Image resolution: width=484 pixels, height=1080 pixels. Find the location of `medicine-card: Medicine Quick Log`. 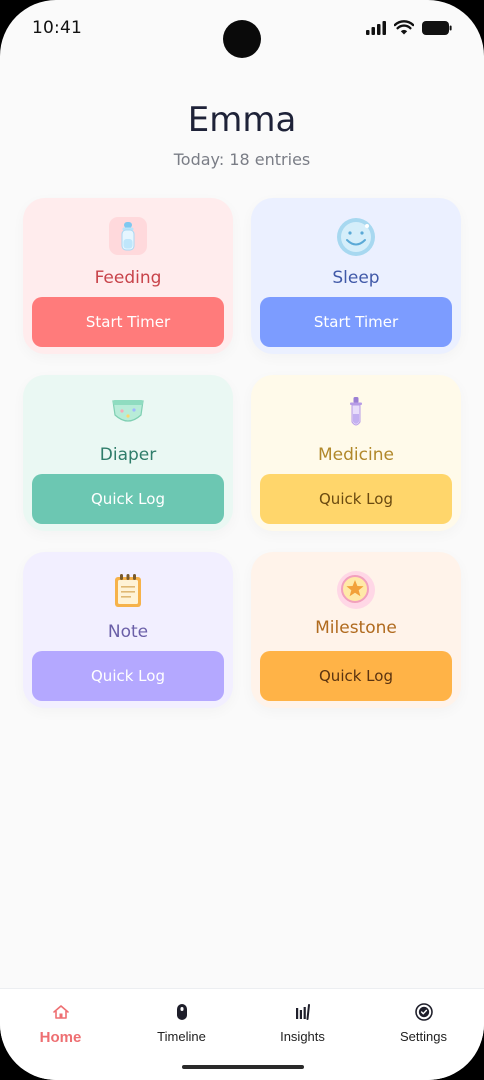

medicine-card: Medicine Quick Log is located at coordinates (356, 453).